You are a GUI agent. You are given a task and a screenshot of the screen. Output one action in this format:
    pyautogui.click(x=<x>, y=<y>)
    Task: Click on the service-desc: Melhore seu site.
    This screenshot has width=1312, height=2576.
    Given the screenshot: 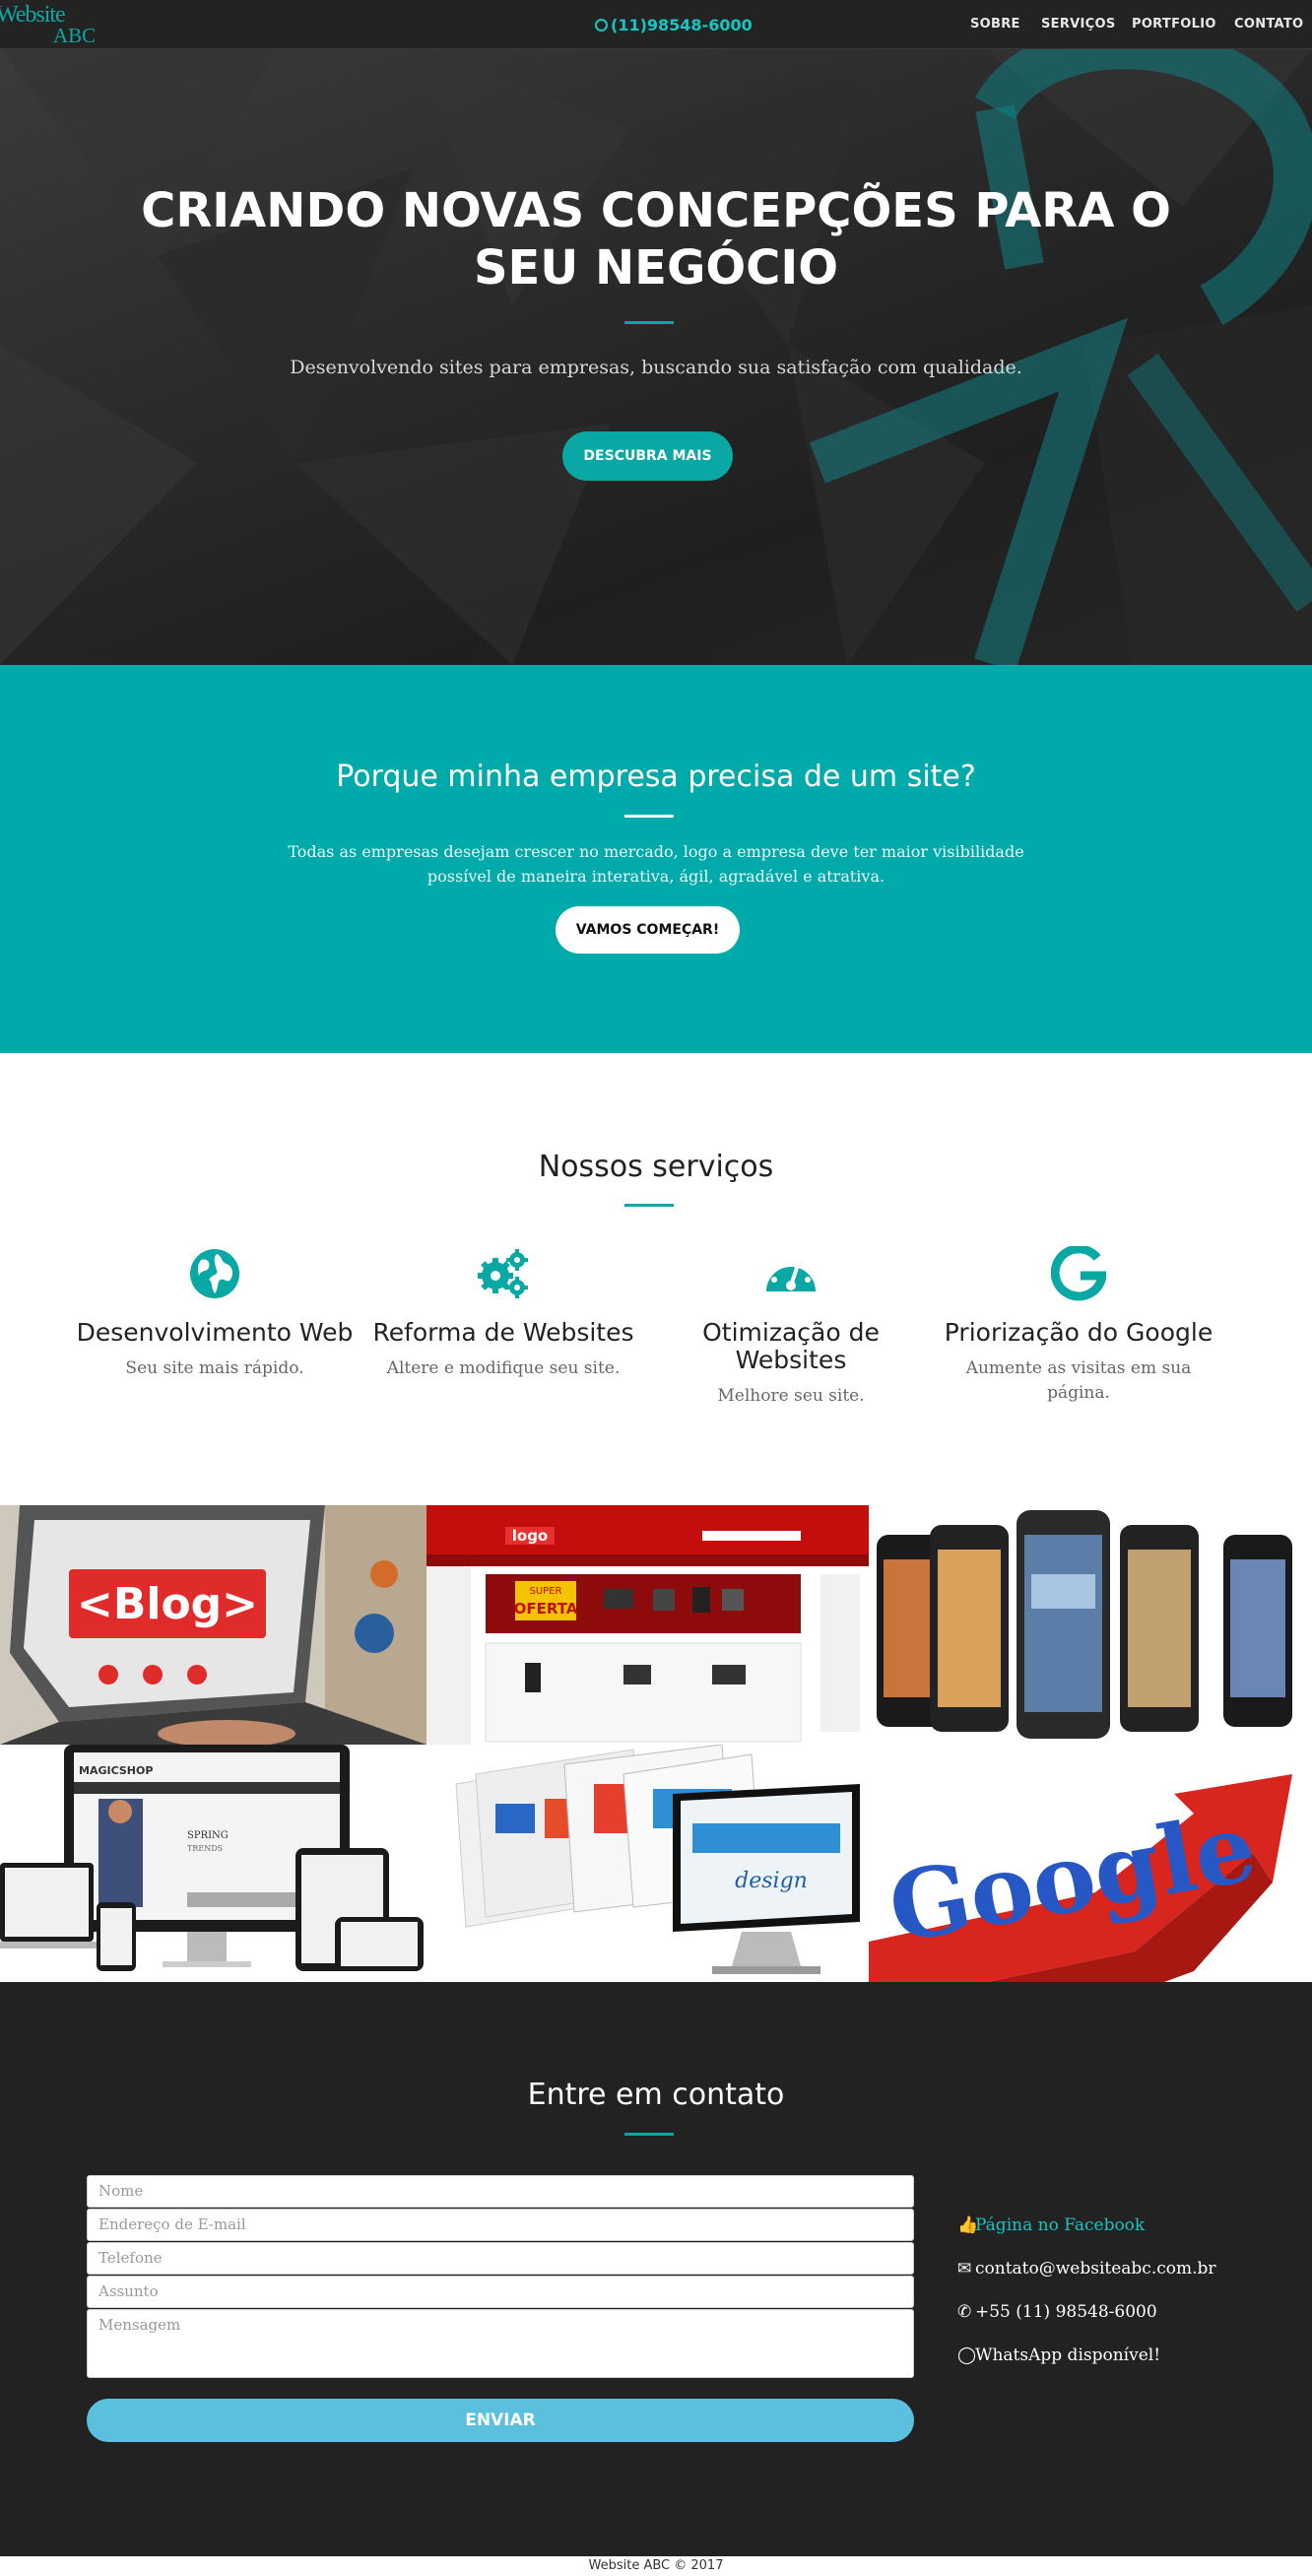 What is the action you would take?
    pyautogui.click(x=791, y=1396)
    